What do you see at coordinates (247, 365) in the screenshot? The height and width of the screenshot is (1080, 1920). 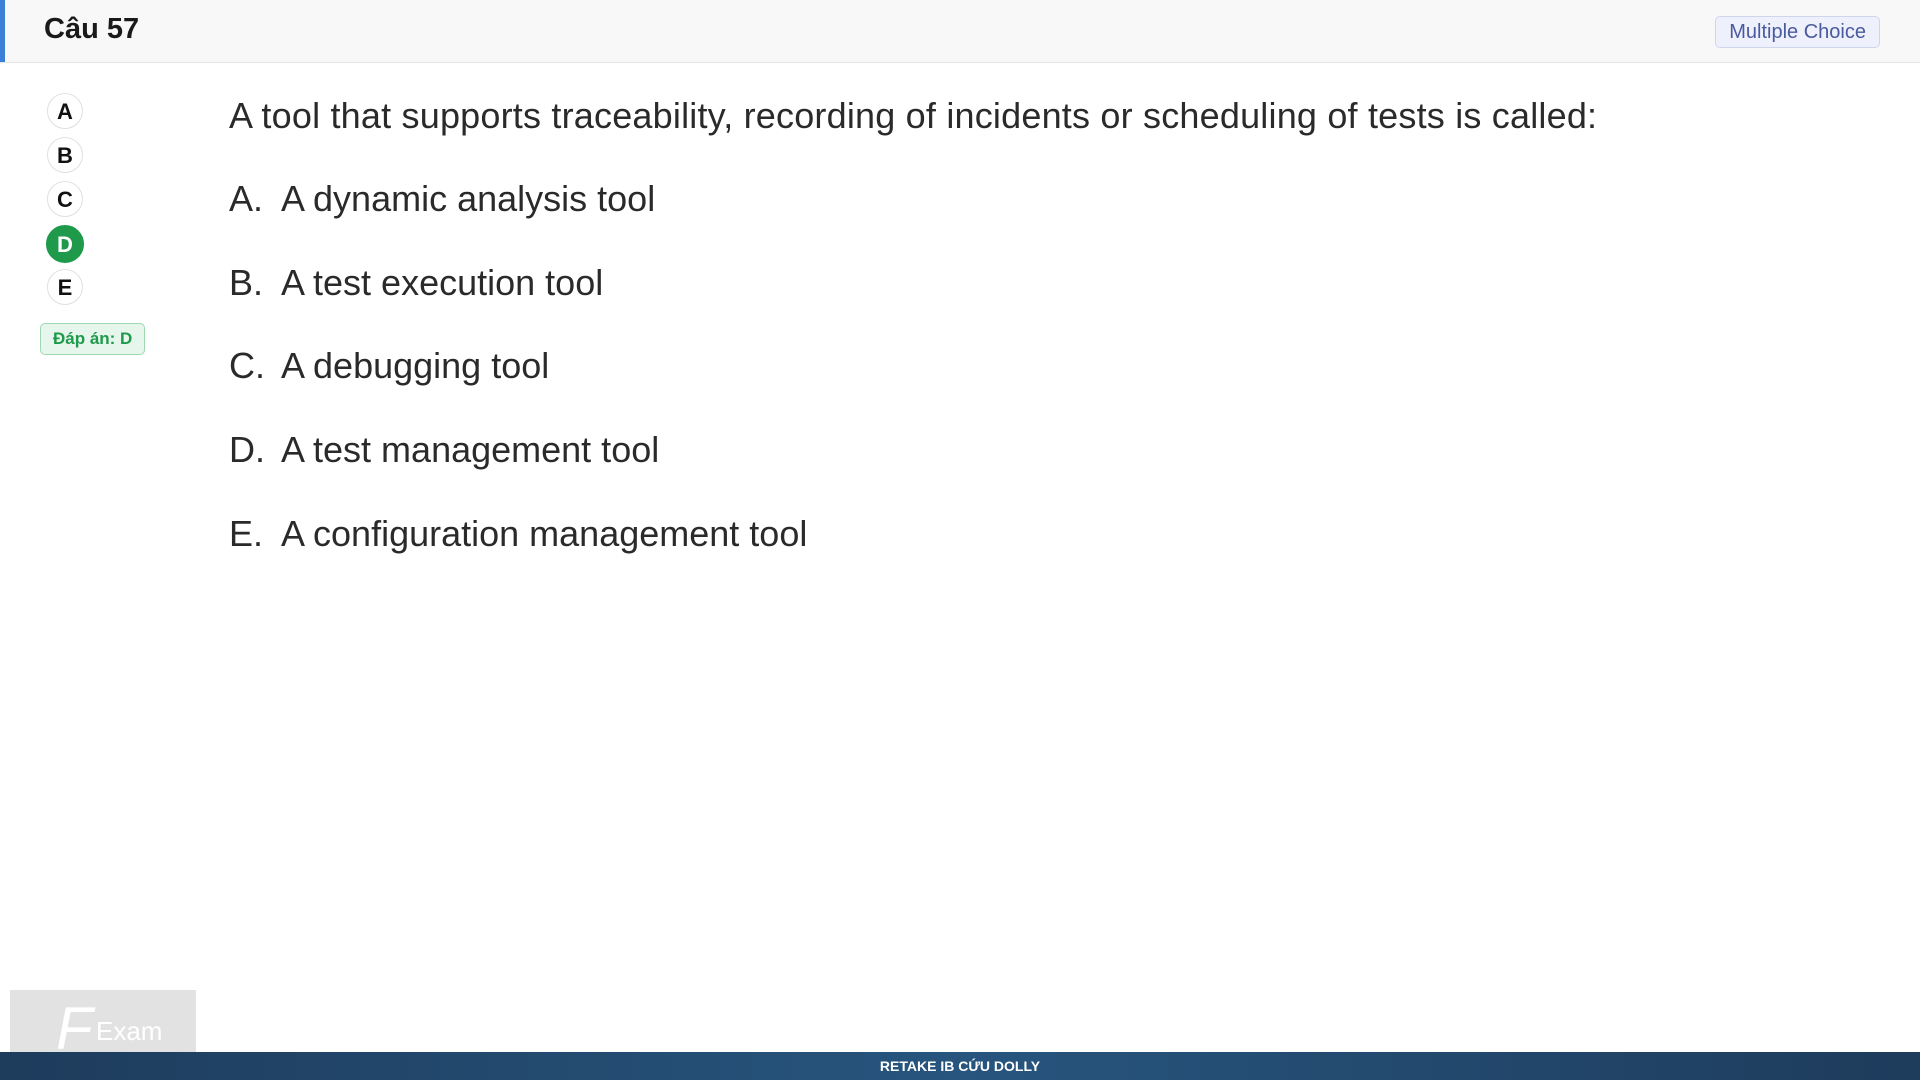 I see `choice-letter: C.` at bounding box center [247, 365].